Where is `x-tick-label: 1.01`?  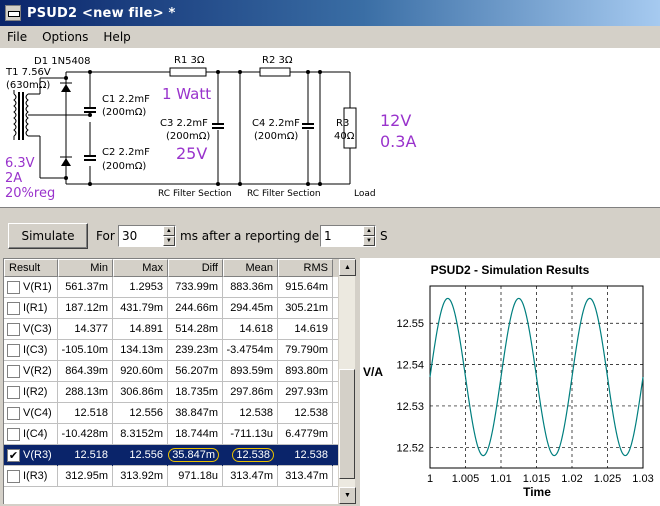
x-tick-label: 1.01 is located at coordinates (500, 479).